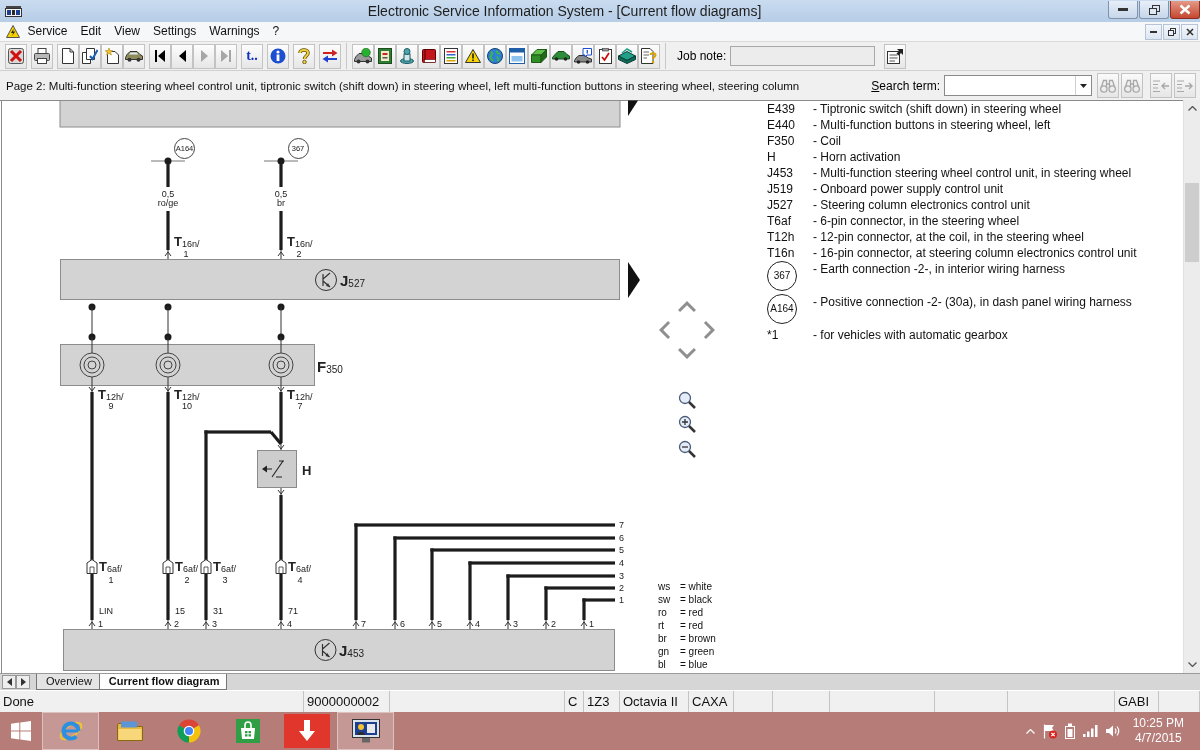 The image size is (1200, 750). Describe the element at coordinates (621, 588) in the screenshot. I see `wire-number: 2` at that location.